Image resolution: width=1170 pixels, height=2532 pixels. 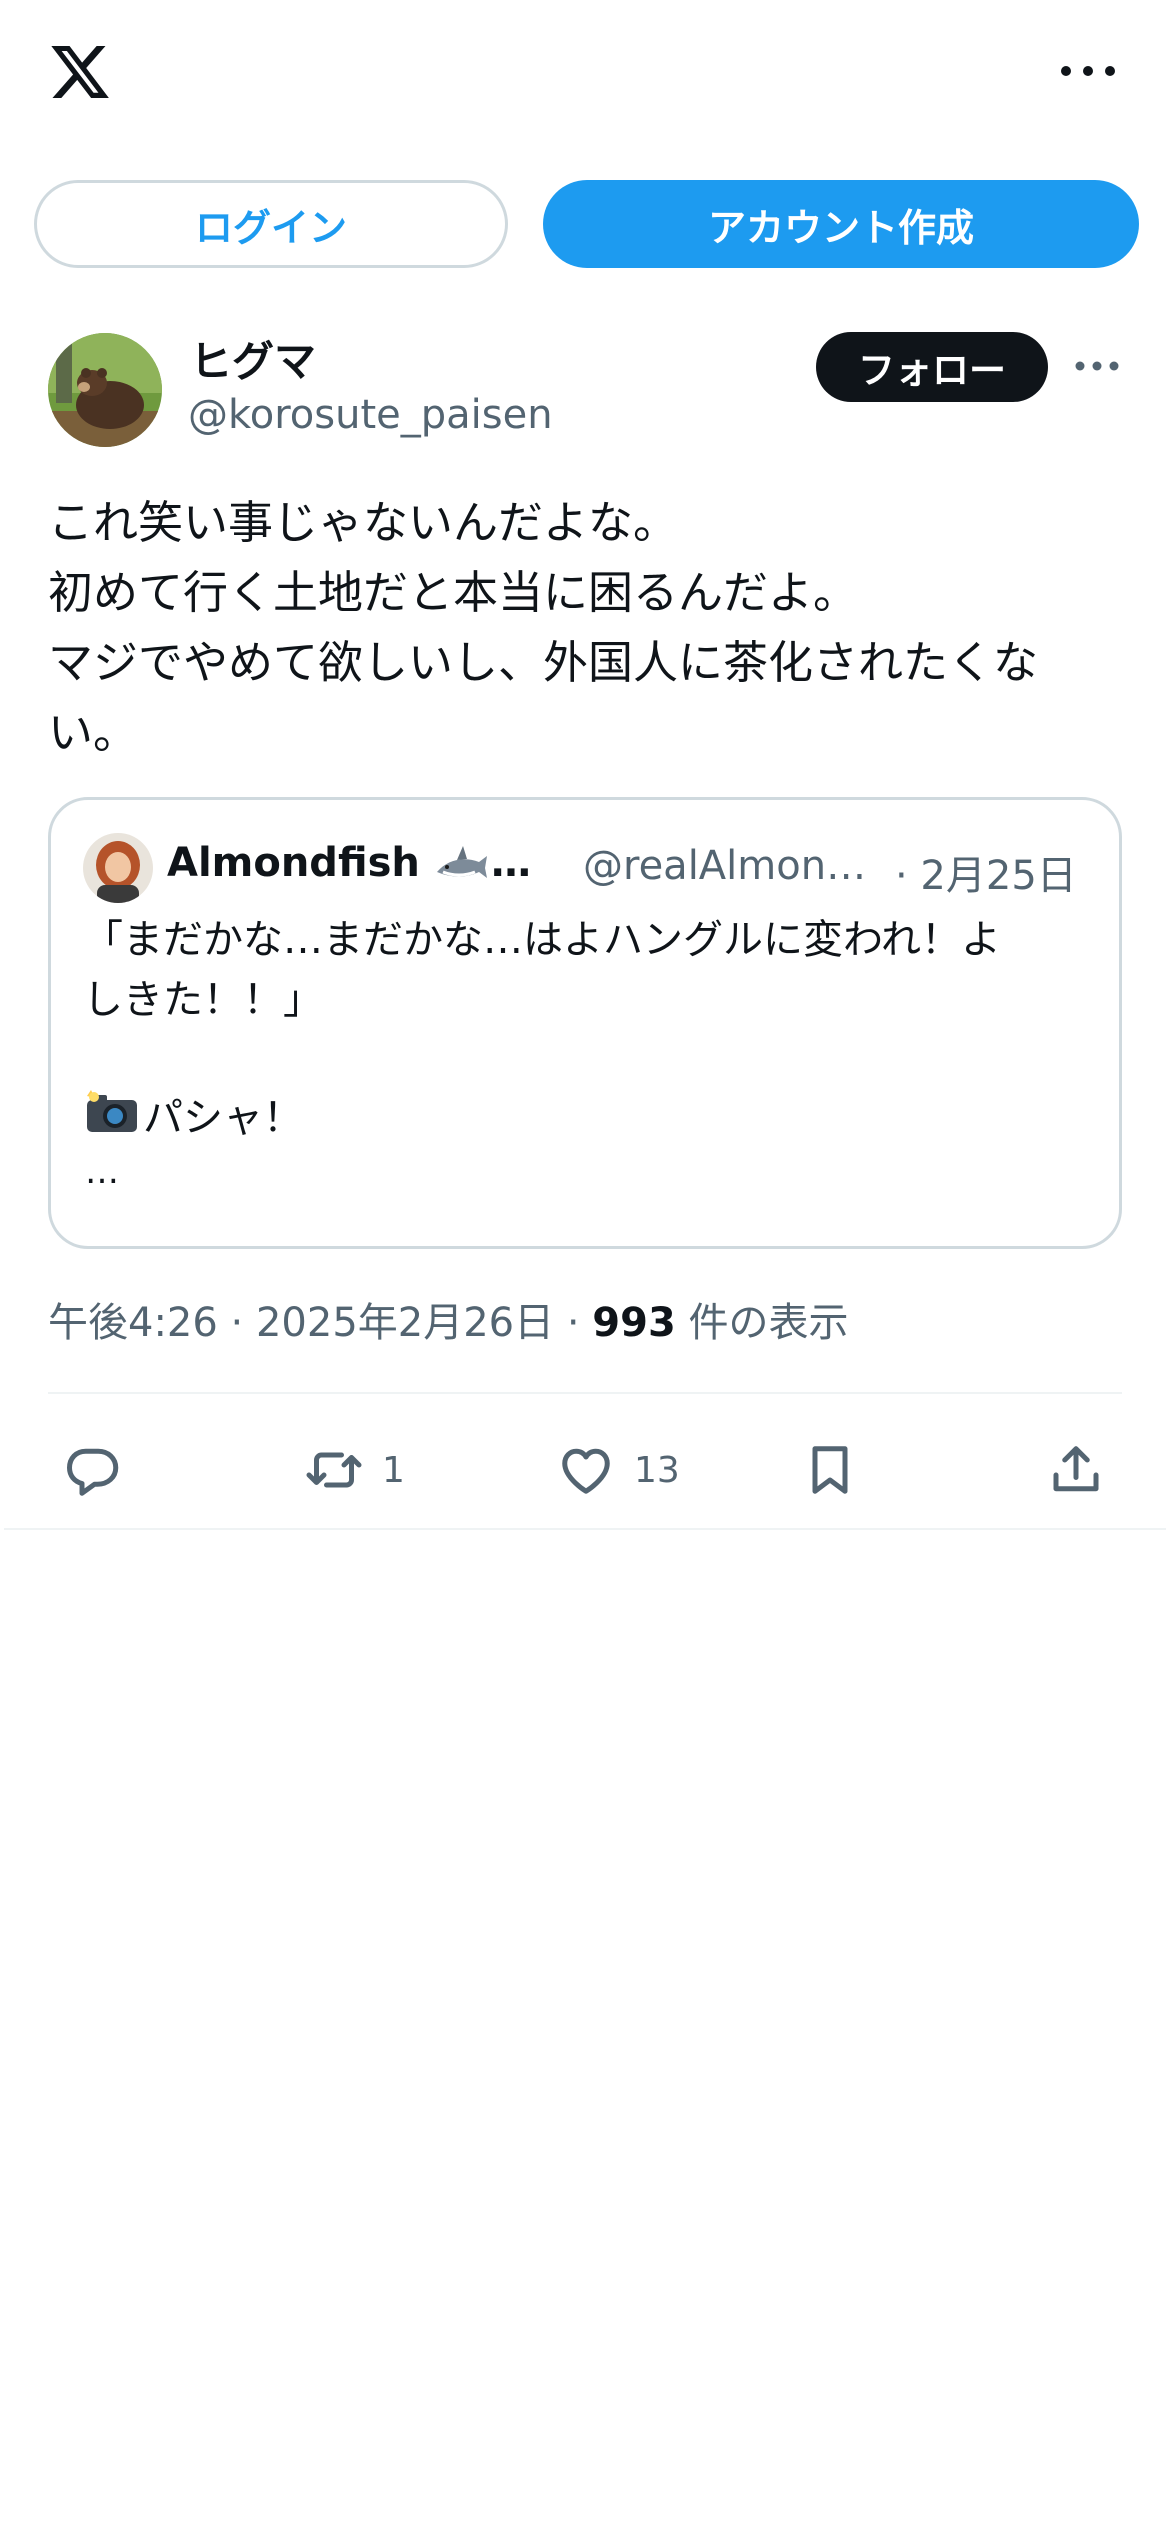 I want to click on post-more-icon, so click(x=1097, y=366).